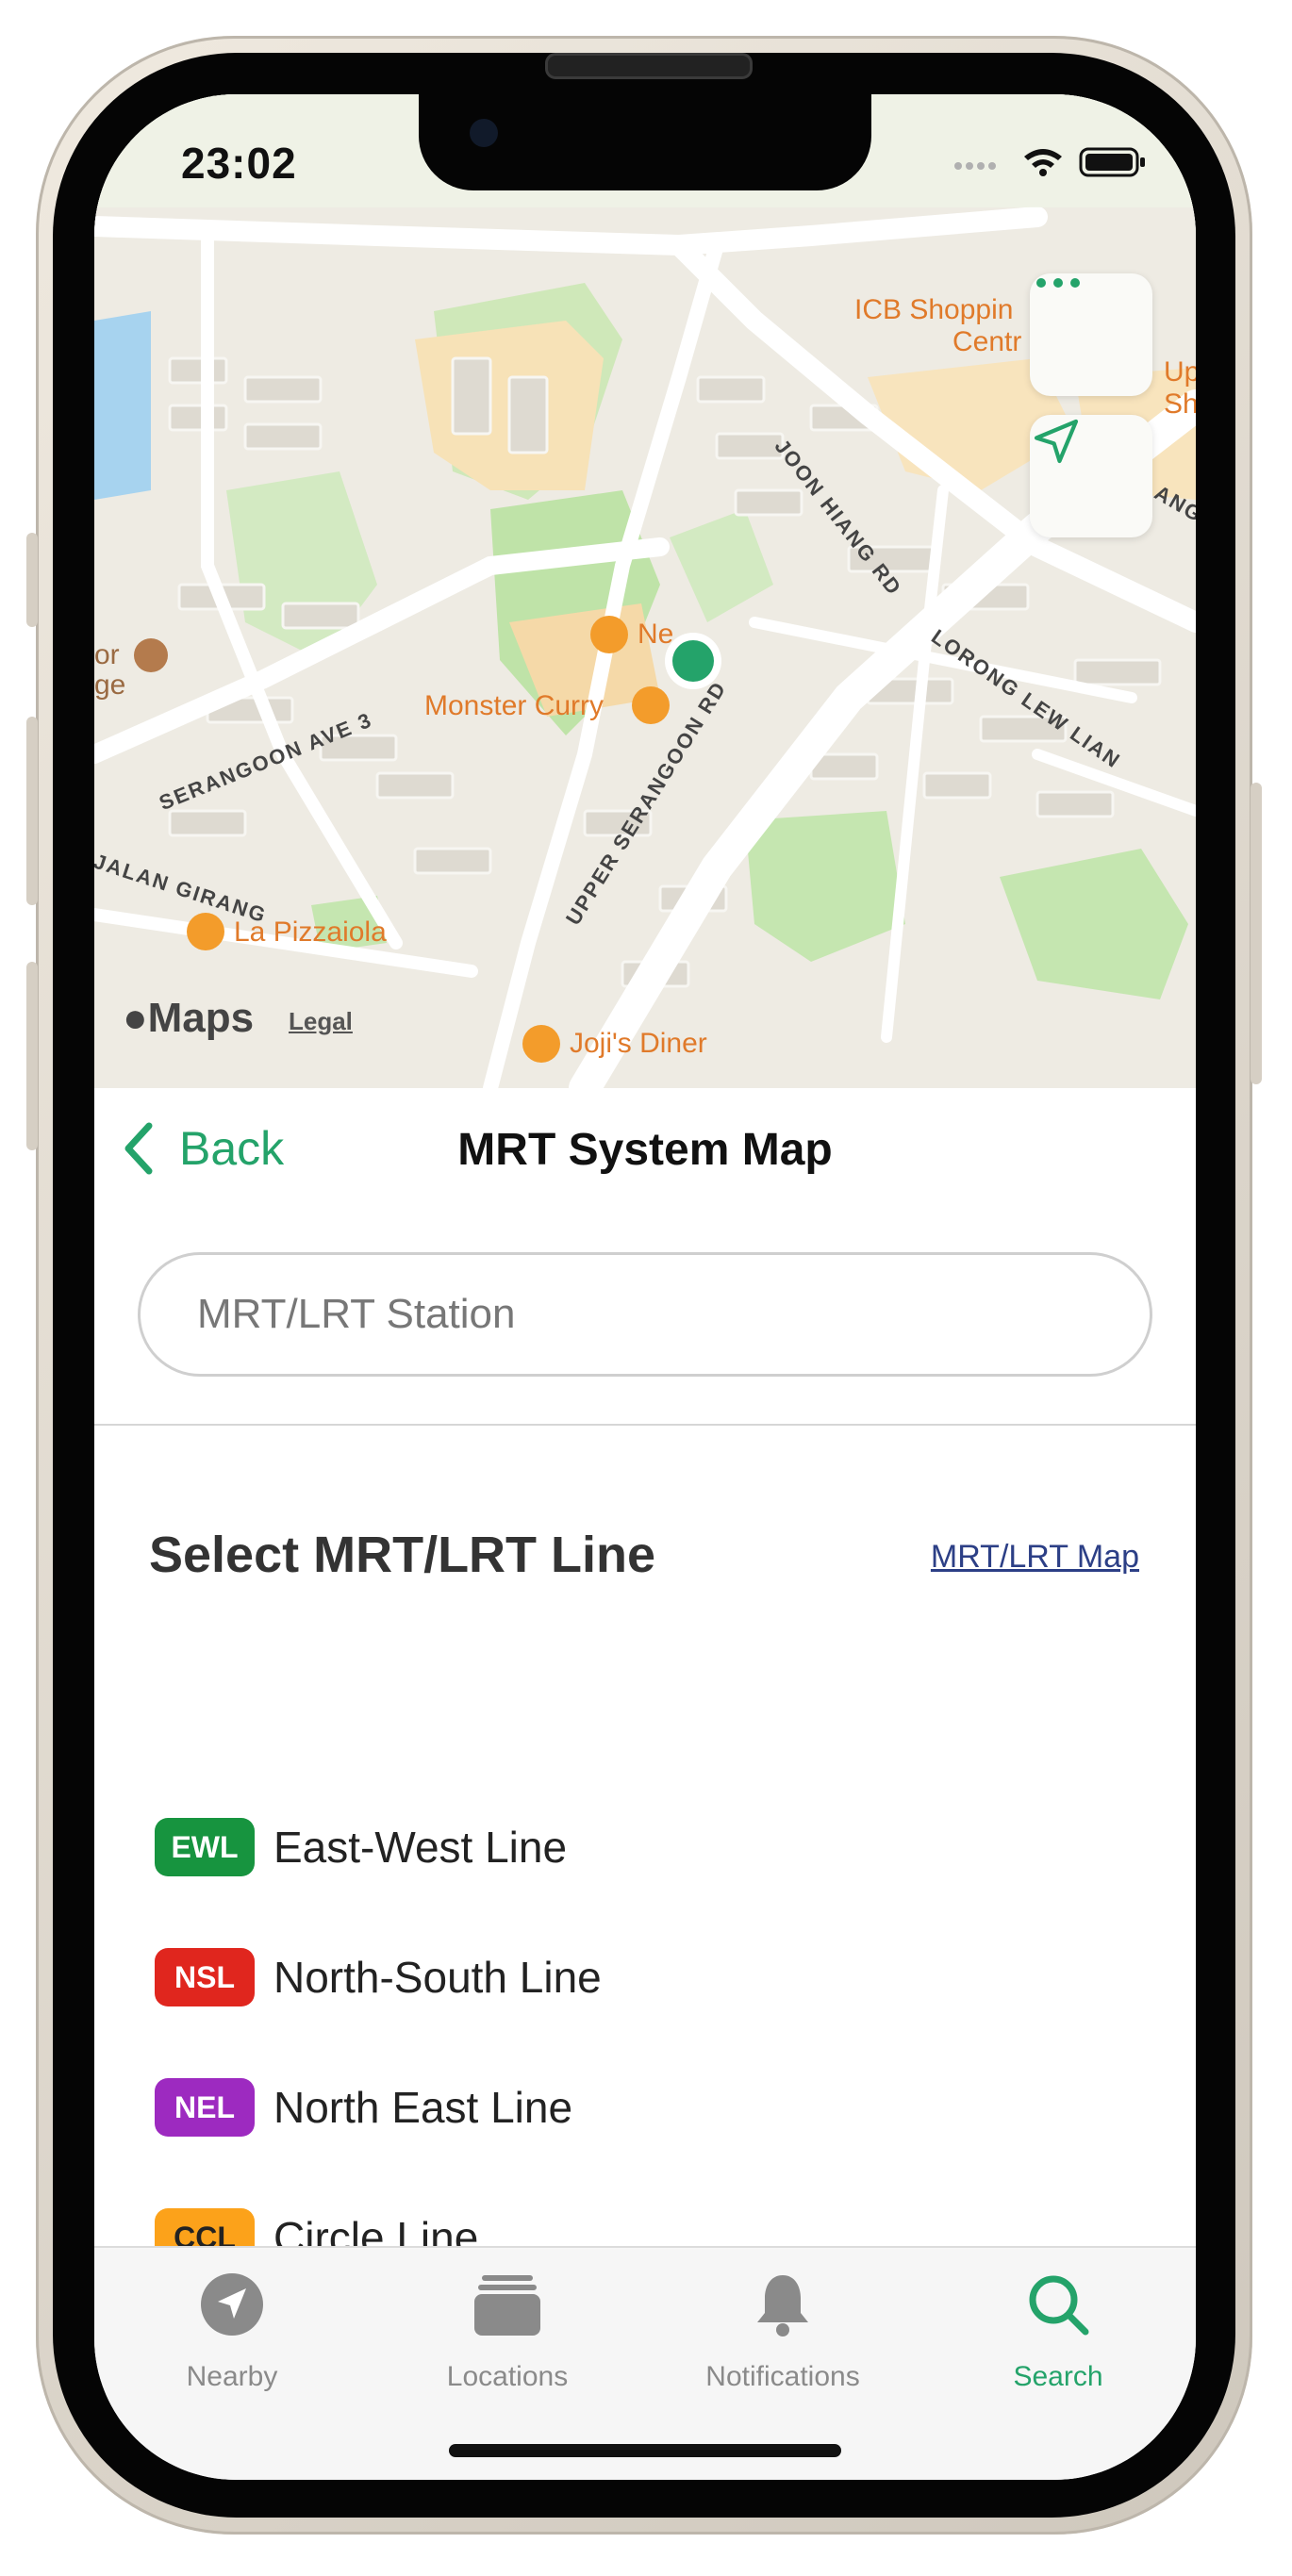 This screenshot has height=2576, width=1292. I want to click on section-title: Select MRT/LRT Line, so click(402, 1555).